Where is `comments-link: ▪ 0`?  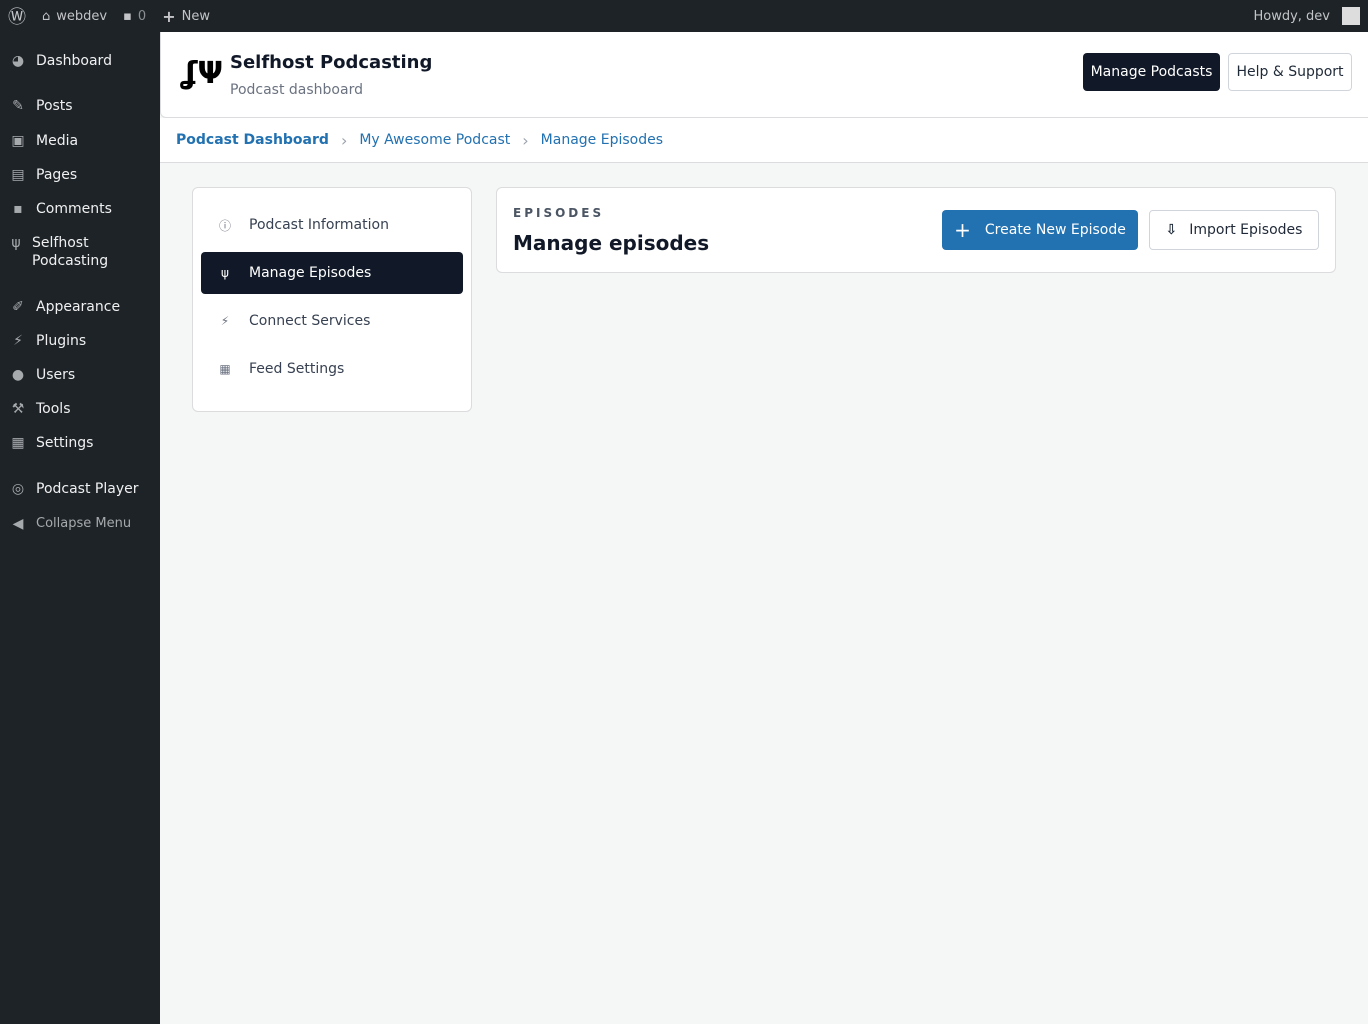 comments-link: ▪ 0 is located at coordinates (134, 16).